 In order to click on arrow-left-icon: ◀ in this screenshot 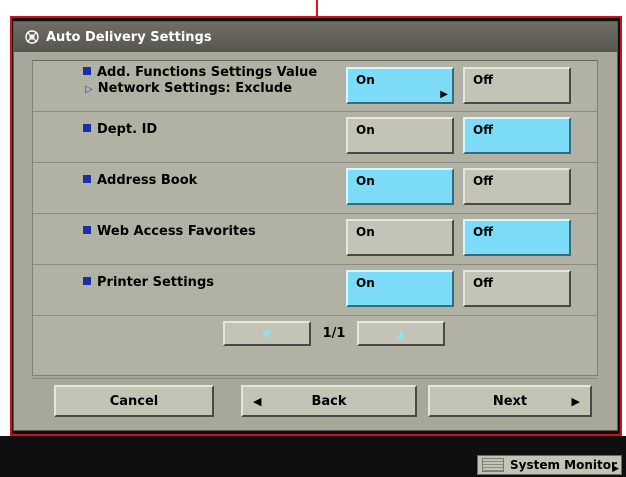, I will do `click(257, 401)`.